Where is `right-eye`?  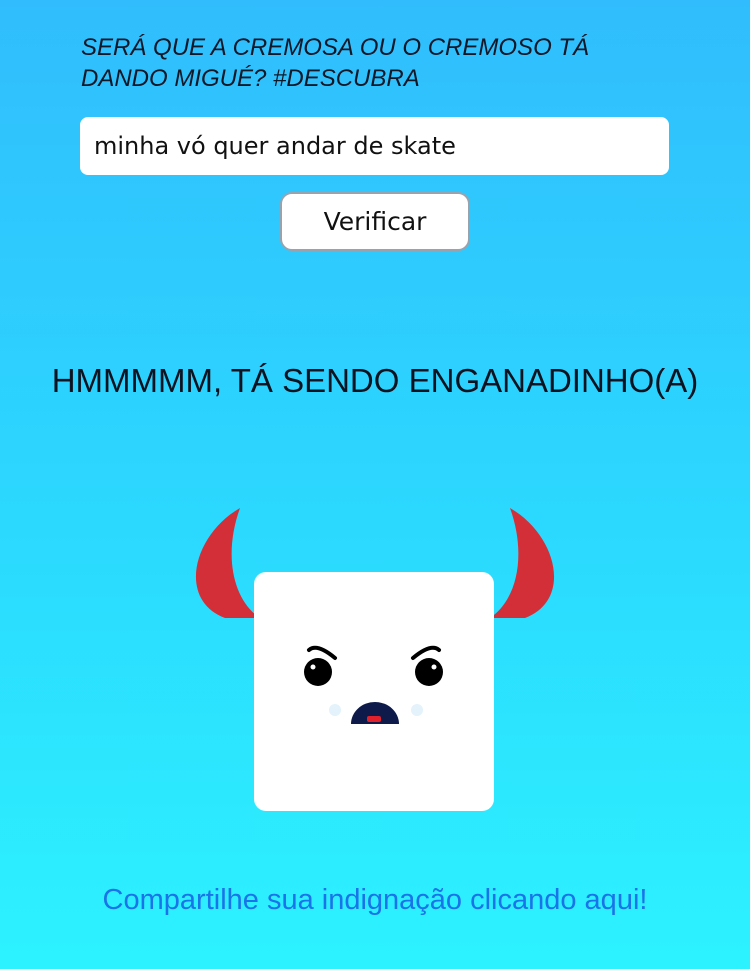 right-eye is located at coordinates (429, 672).